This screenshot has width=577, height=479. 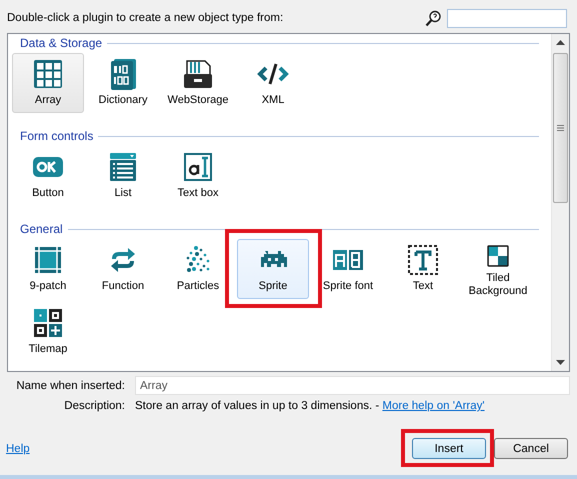 What do you see at coordinates (94, 406) in the screenshot?
I see `description-label: Description:` at bounding box center [94, 406].